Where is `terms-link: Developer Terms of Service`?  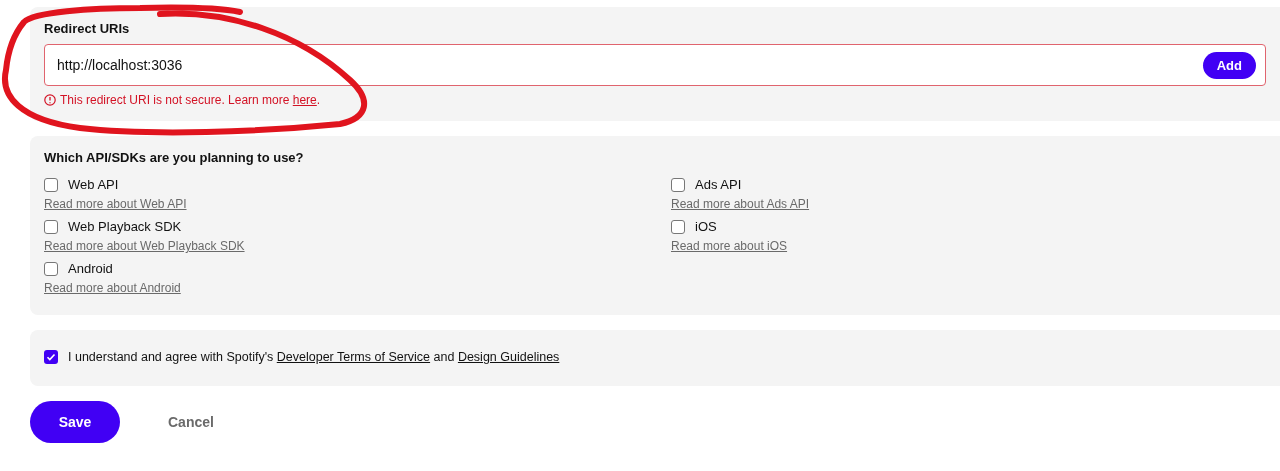
terms-link: Developer Terms of Service is located at coordinates (353, 357).